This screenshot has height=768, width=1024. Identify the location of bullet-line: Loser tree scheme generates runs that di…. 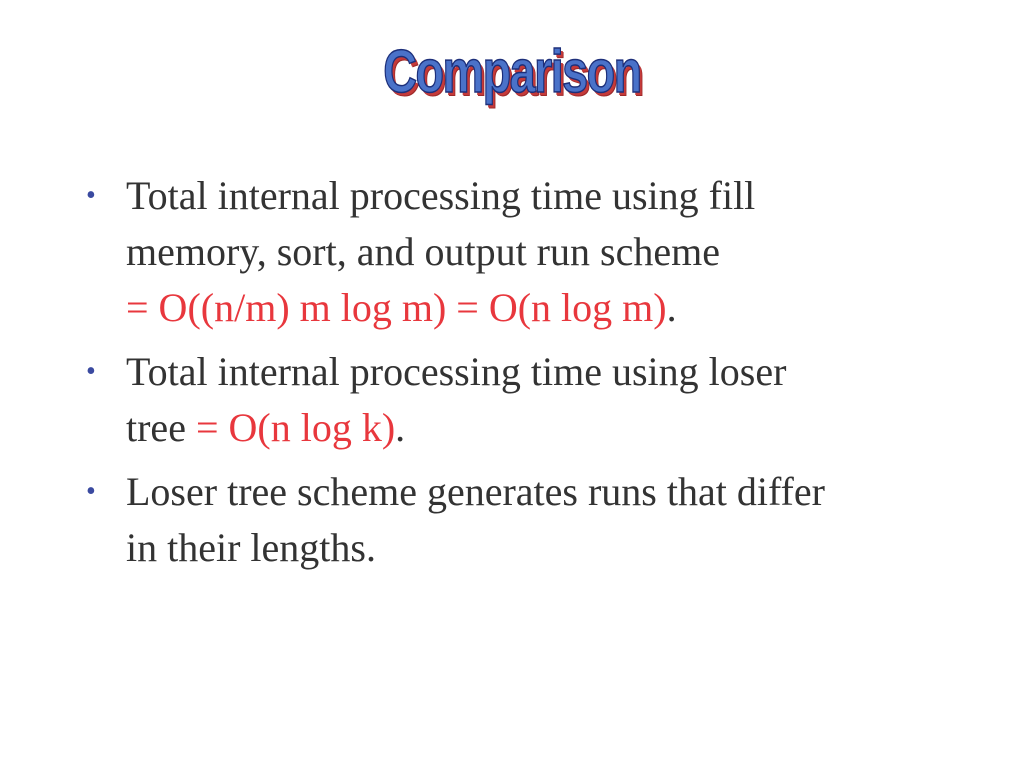
(475, 491).